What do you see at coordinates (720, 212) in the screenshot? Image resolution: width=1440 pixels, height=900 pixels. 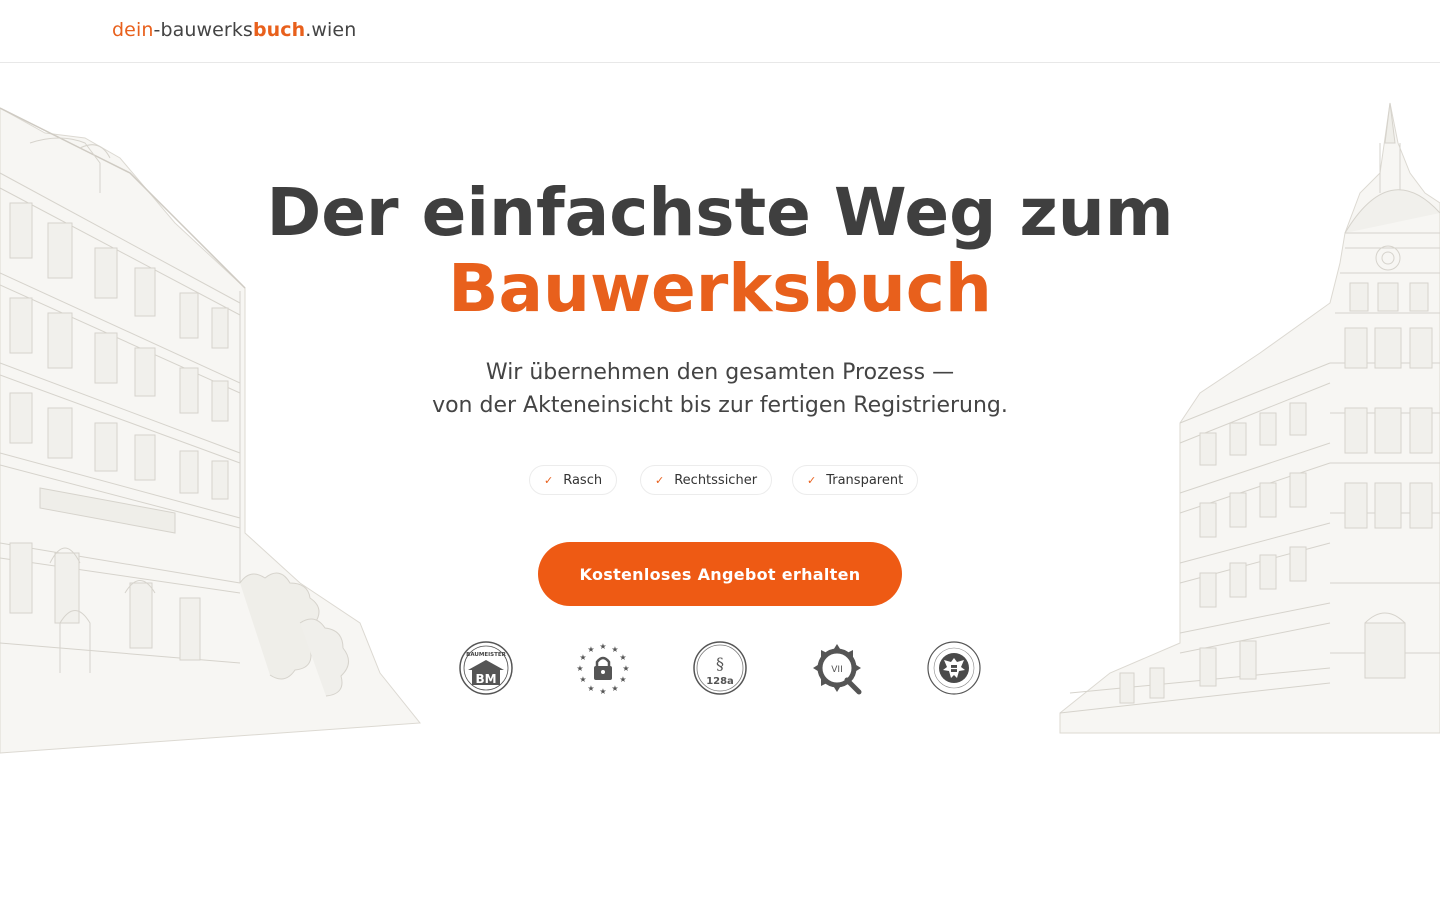 I see `hero-title-line1: Der einfachste Weg zum` at bounding box center [720, 212].